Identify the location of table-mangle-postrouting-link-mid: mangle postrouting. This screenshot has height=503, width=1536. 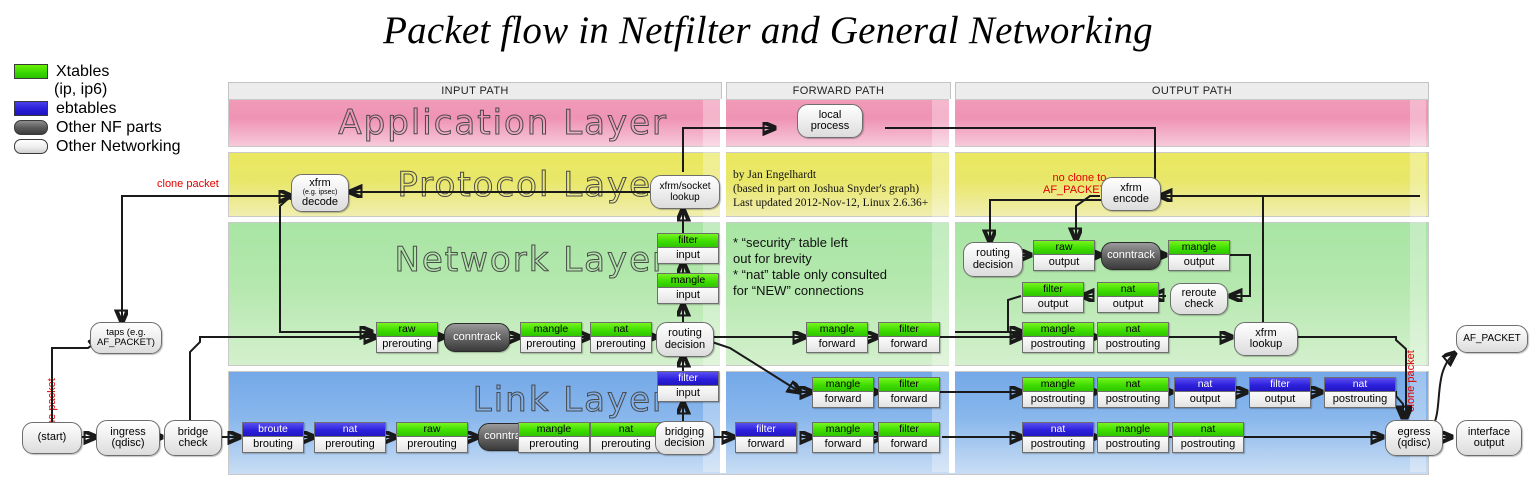
(1058, 392).